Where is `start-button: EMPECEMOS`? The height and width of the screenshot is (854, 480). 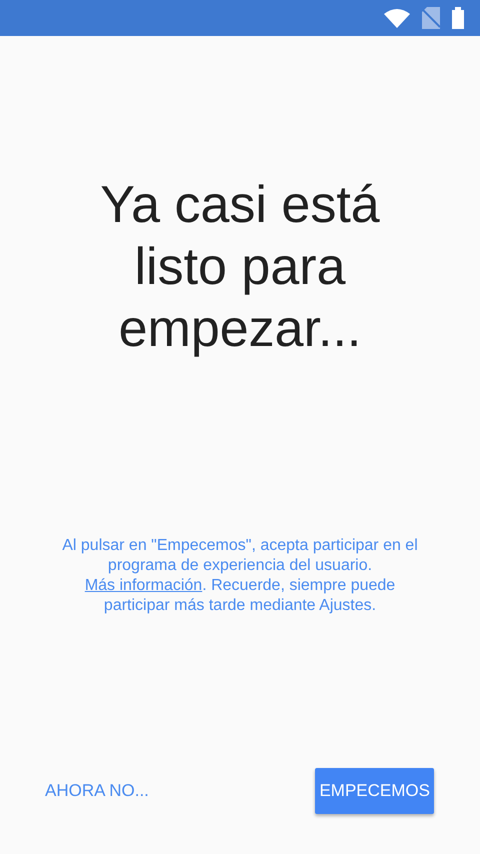 start-button: EMPECEMOS is located at coordinates (374, 791).